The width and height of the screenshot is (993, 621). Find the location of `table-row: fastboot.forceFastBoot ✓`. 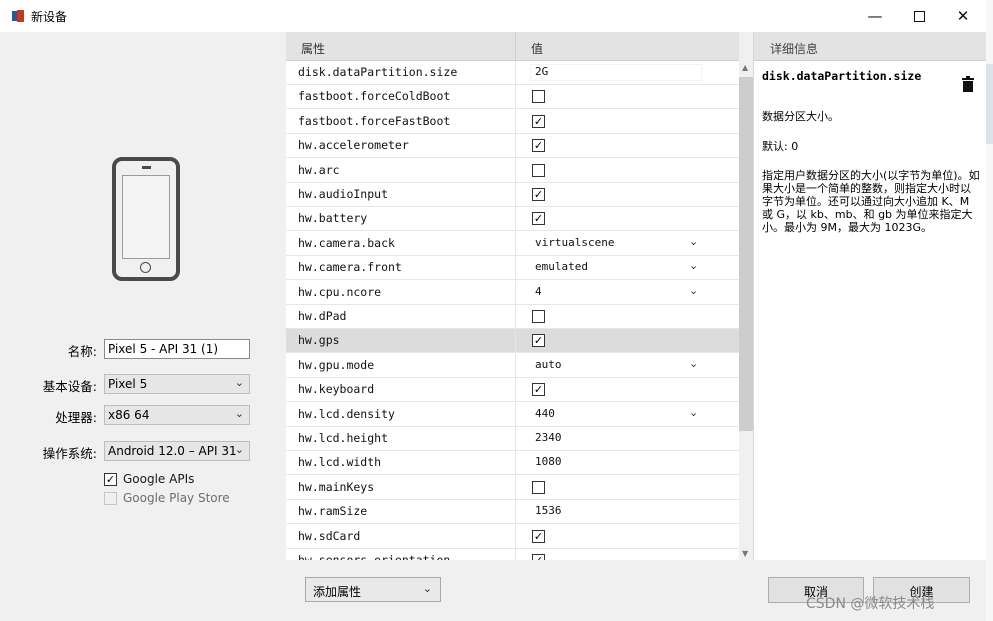

table-row: fastboot.forceFastBoot ✓ is located at coordinates (512, 121).